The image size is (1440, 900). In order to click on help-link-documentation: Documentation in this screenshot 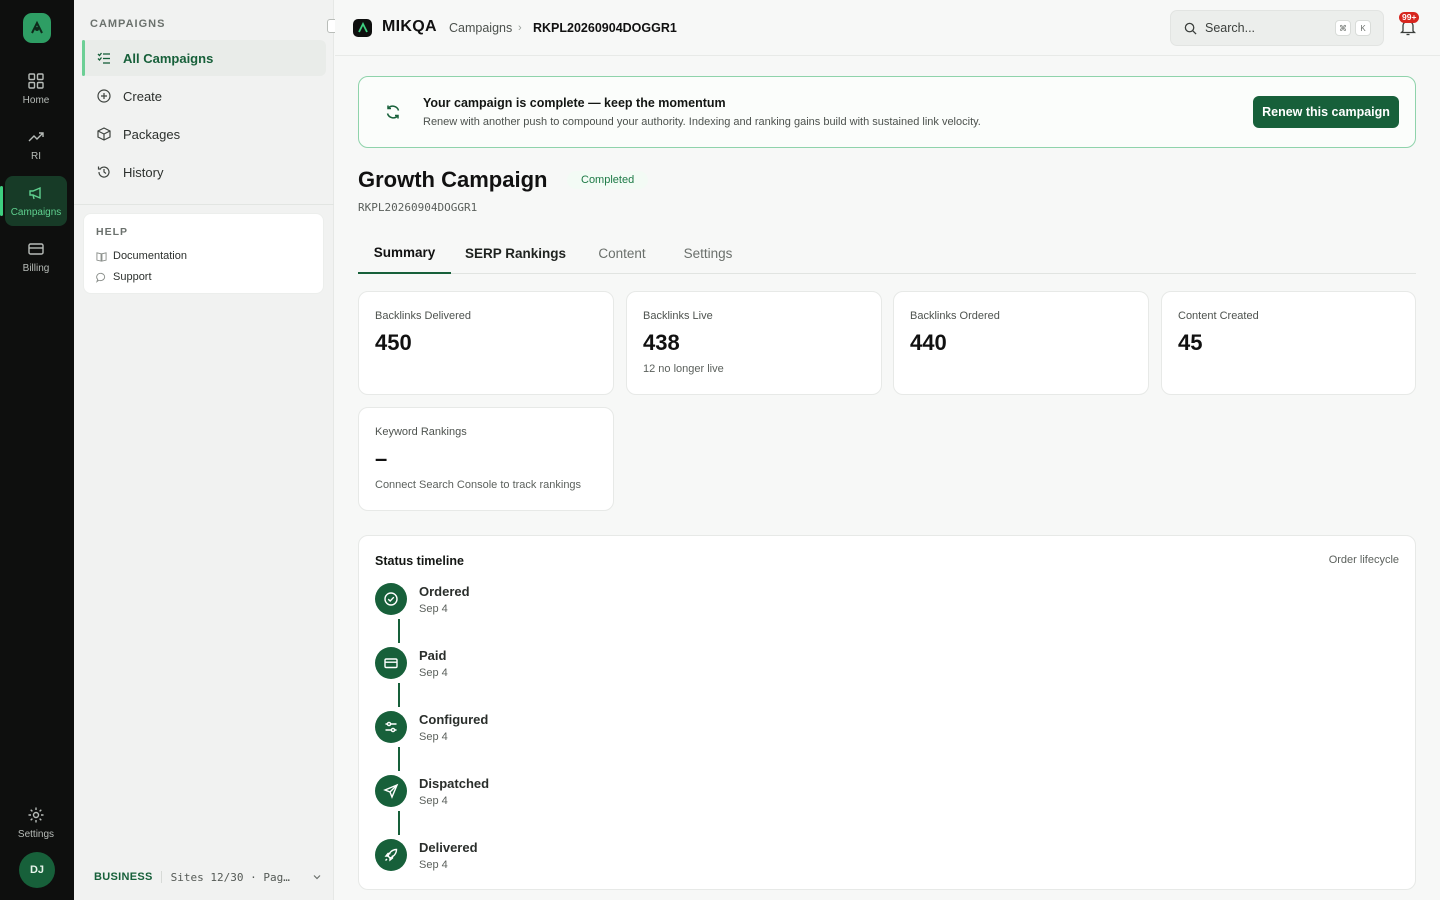, I will do `click(141, 256)`.